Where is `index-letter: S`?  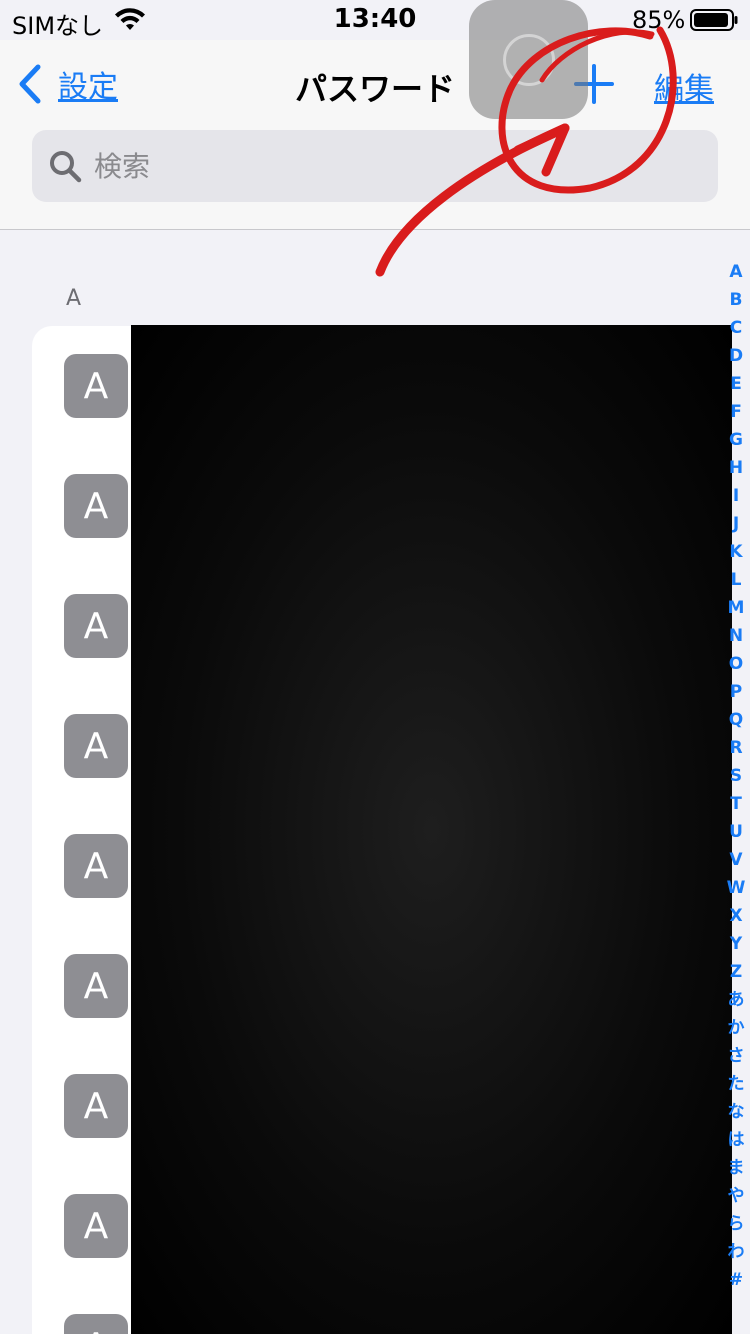
index-letter: S is located at coordinates (736, 776).